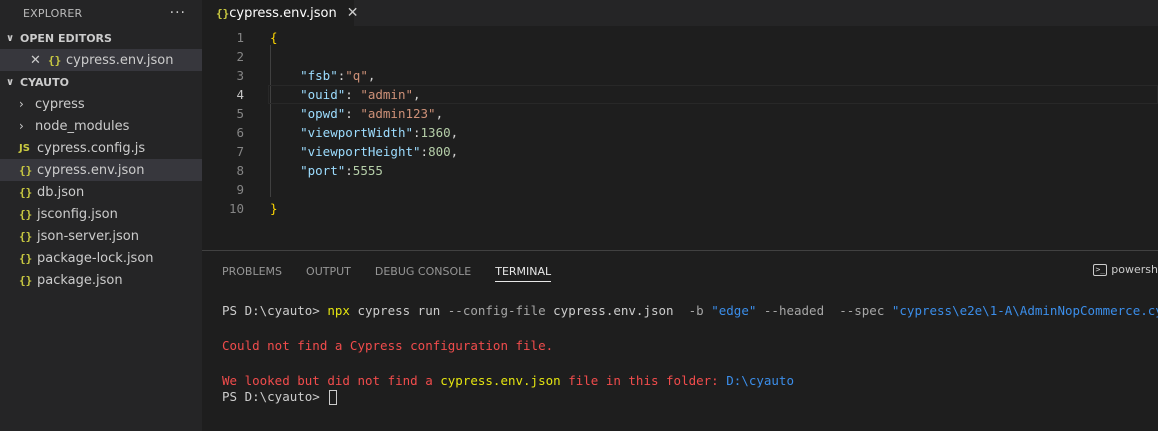  Describe the element at coordinates (283, 13) in the screenshot. I see `tab-label: cypress.env.json` at that location.